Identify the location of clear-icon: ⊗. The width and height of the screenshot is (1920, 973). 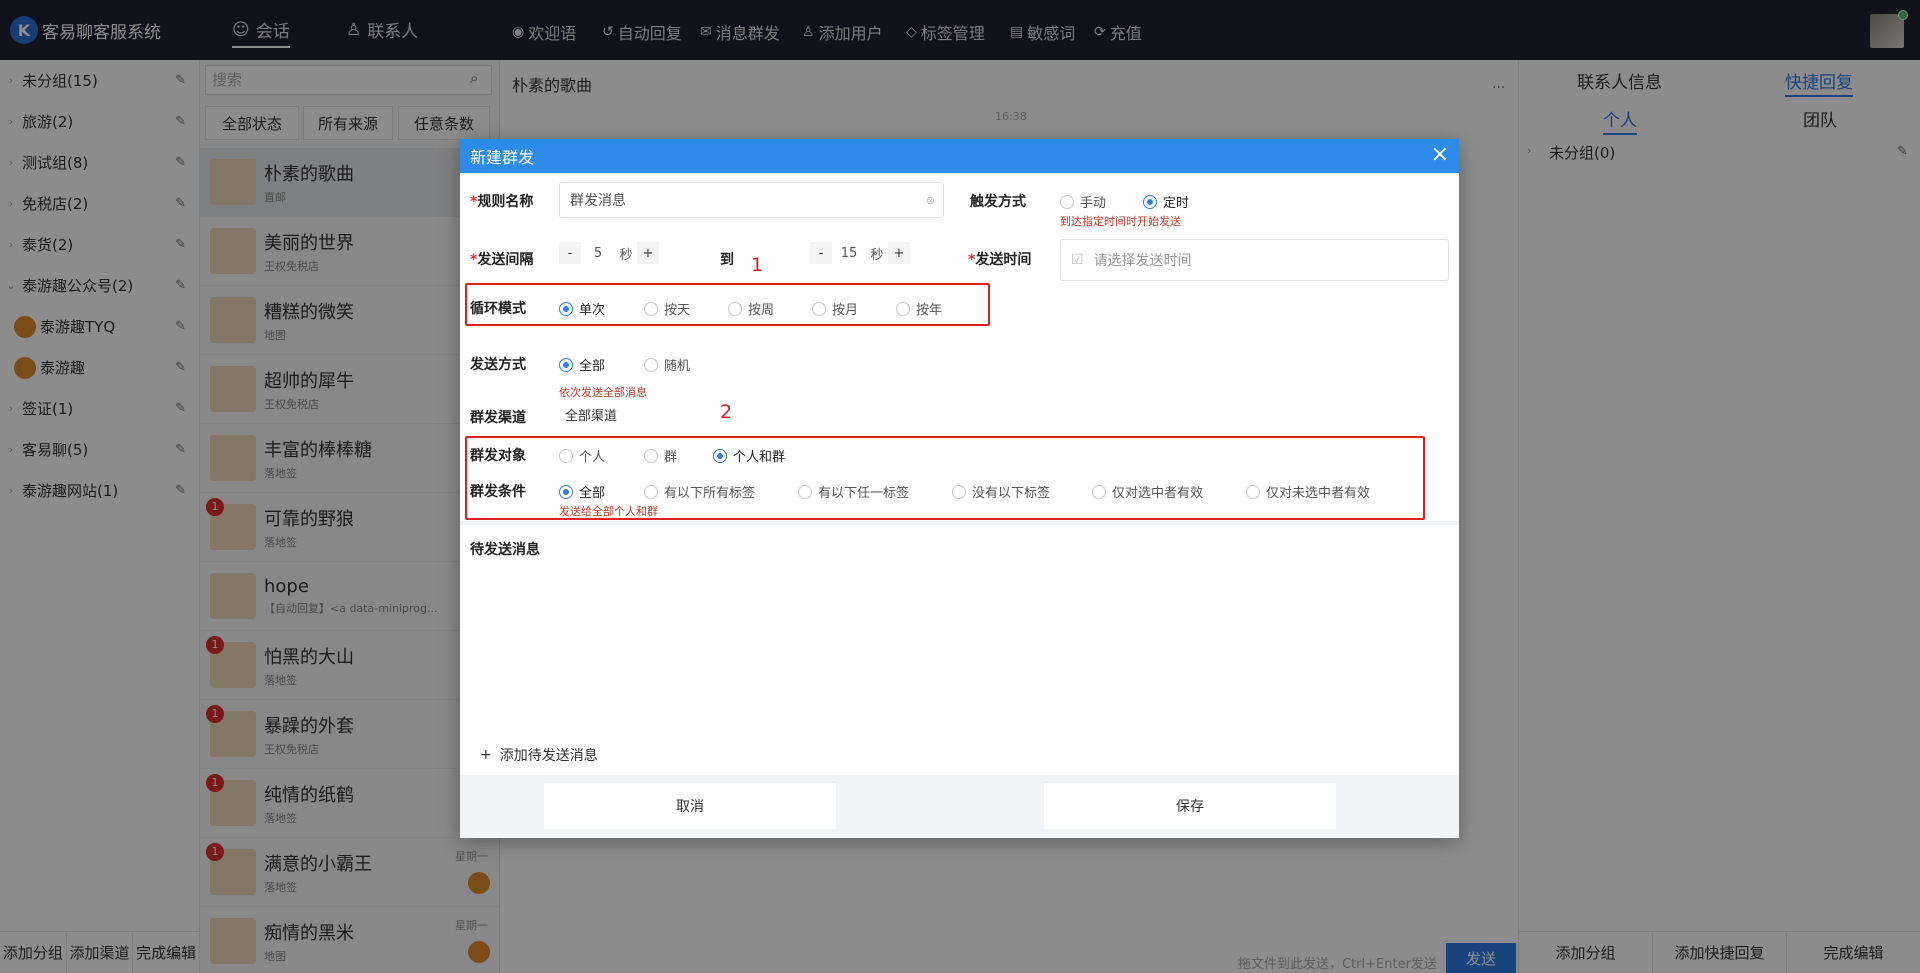
(930, 200).